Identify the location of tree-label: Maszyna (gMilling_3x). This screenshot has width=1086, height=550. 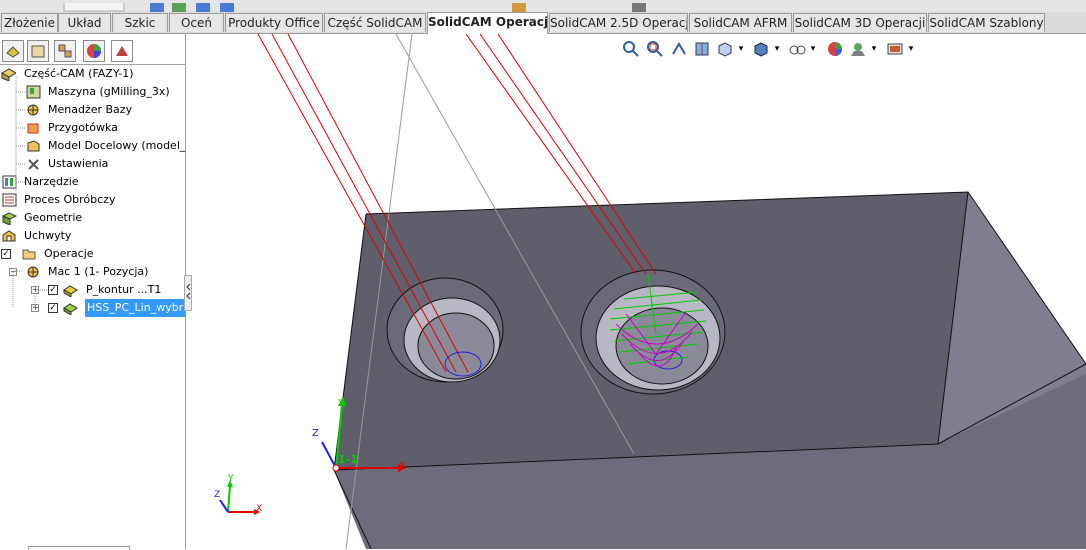
(109, 91).